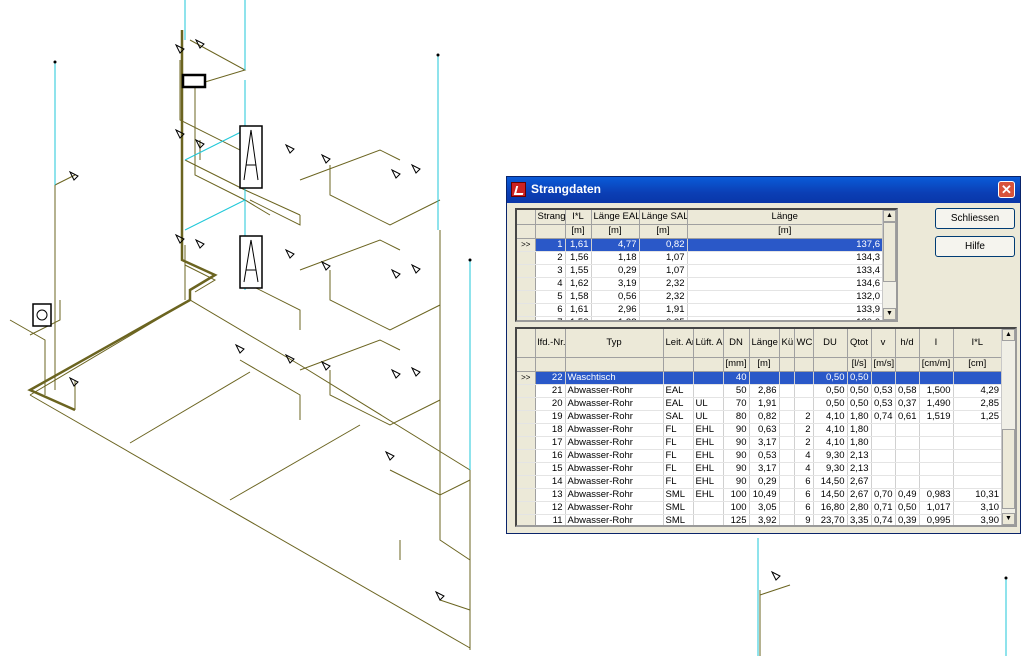  Describe the element at coordinates (763, 190) in the screenshot. I see `title-bar: Strangdaten ✕` at that location.